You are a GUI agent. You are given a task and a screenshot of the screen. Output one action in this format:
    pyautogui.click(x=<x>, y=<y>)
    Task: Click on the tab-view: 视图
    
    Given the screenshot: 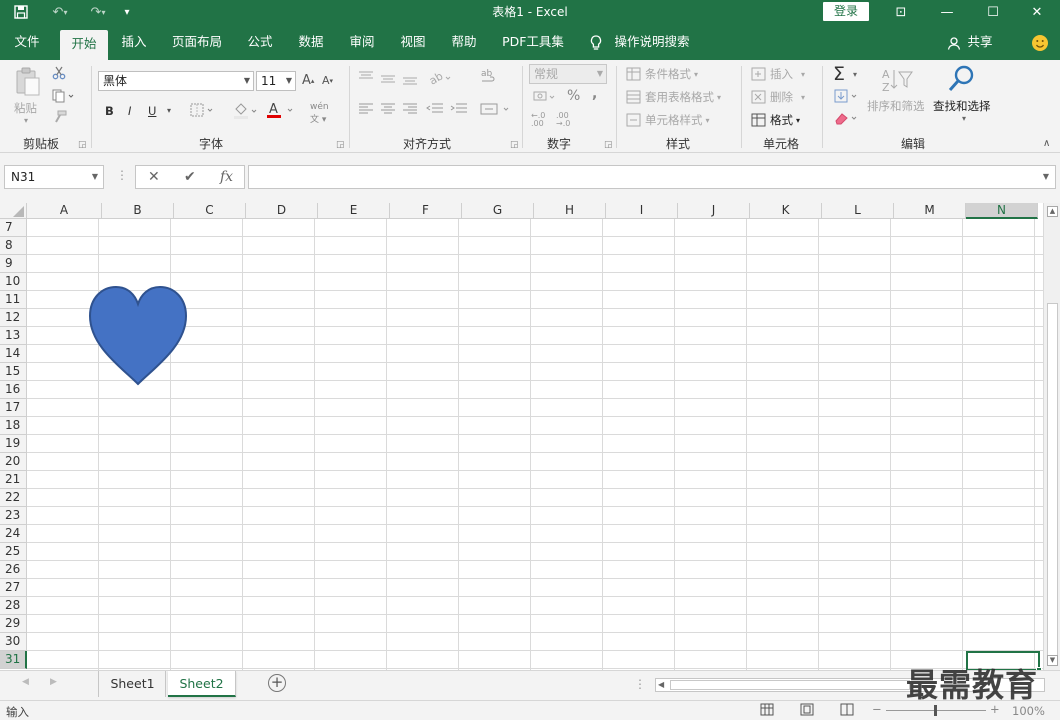 What is the action you would take?
    pyautogui.click(x=413, y=42)
    